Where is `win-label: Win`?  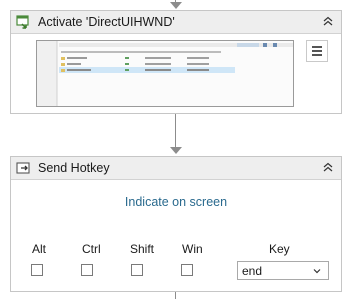
win-label: Win is located at coordinates (192, 249).